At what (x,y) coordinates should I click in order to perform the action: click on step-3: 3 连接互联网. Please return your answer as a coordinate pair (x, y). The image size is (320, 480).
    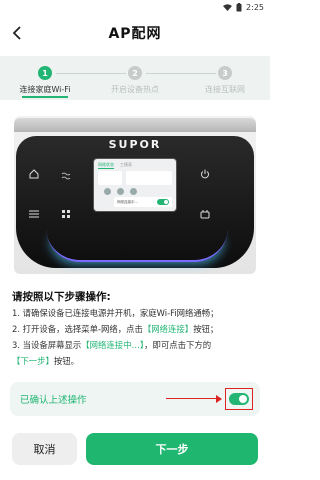
    Looking at the image, I should click on (225, 80).